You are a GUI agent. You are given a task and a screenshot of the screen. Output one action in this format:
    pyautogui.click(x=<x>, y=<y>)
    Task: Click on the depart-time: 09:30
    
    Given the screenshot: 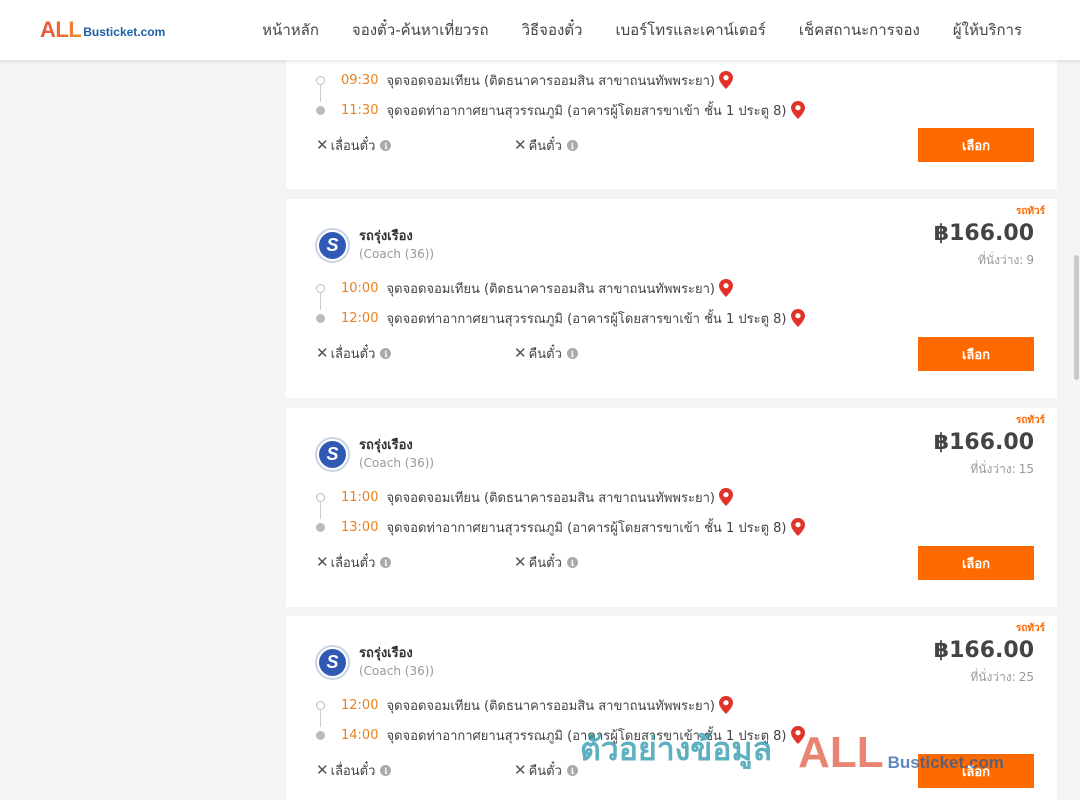 What is the action you would take?
    pyautogui.click(x=360, y=80)
    